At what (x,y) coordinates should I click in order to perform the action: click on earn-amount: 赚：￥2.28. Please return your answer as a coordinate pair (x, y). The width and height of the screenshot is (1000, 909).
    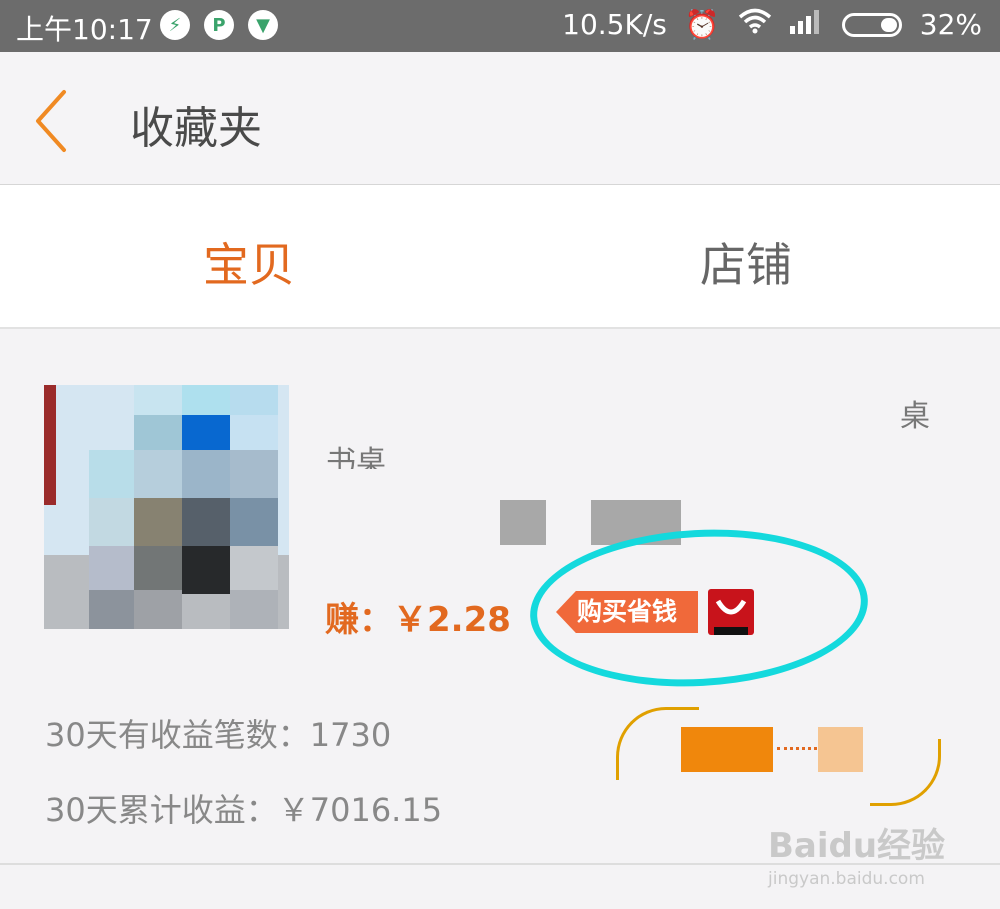
    Looking at the image, I should click on (418, 616).